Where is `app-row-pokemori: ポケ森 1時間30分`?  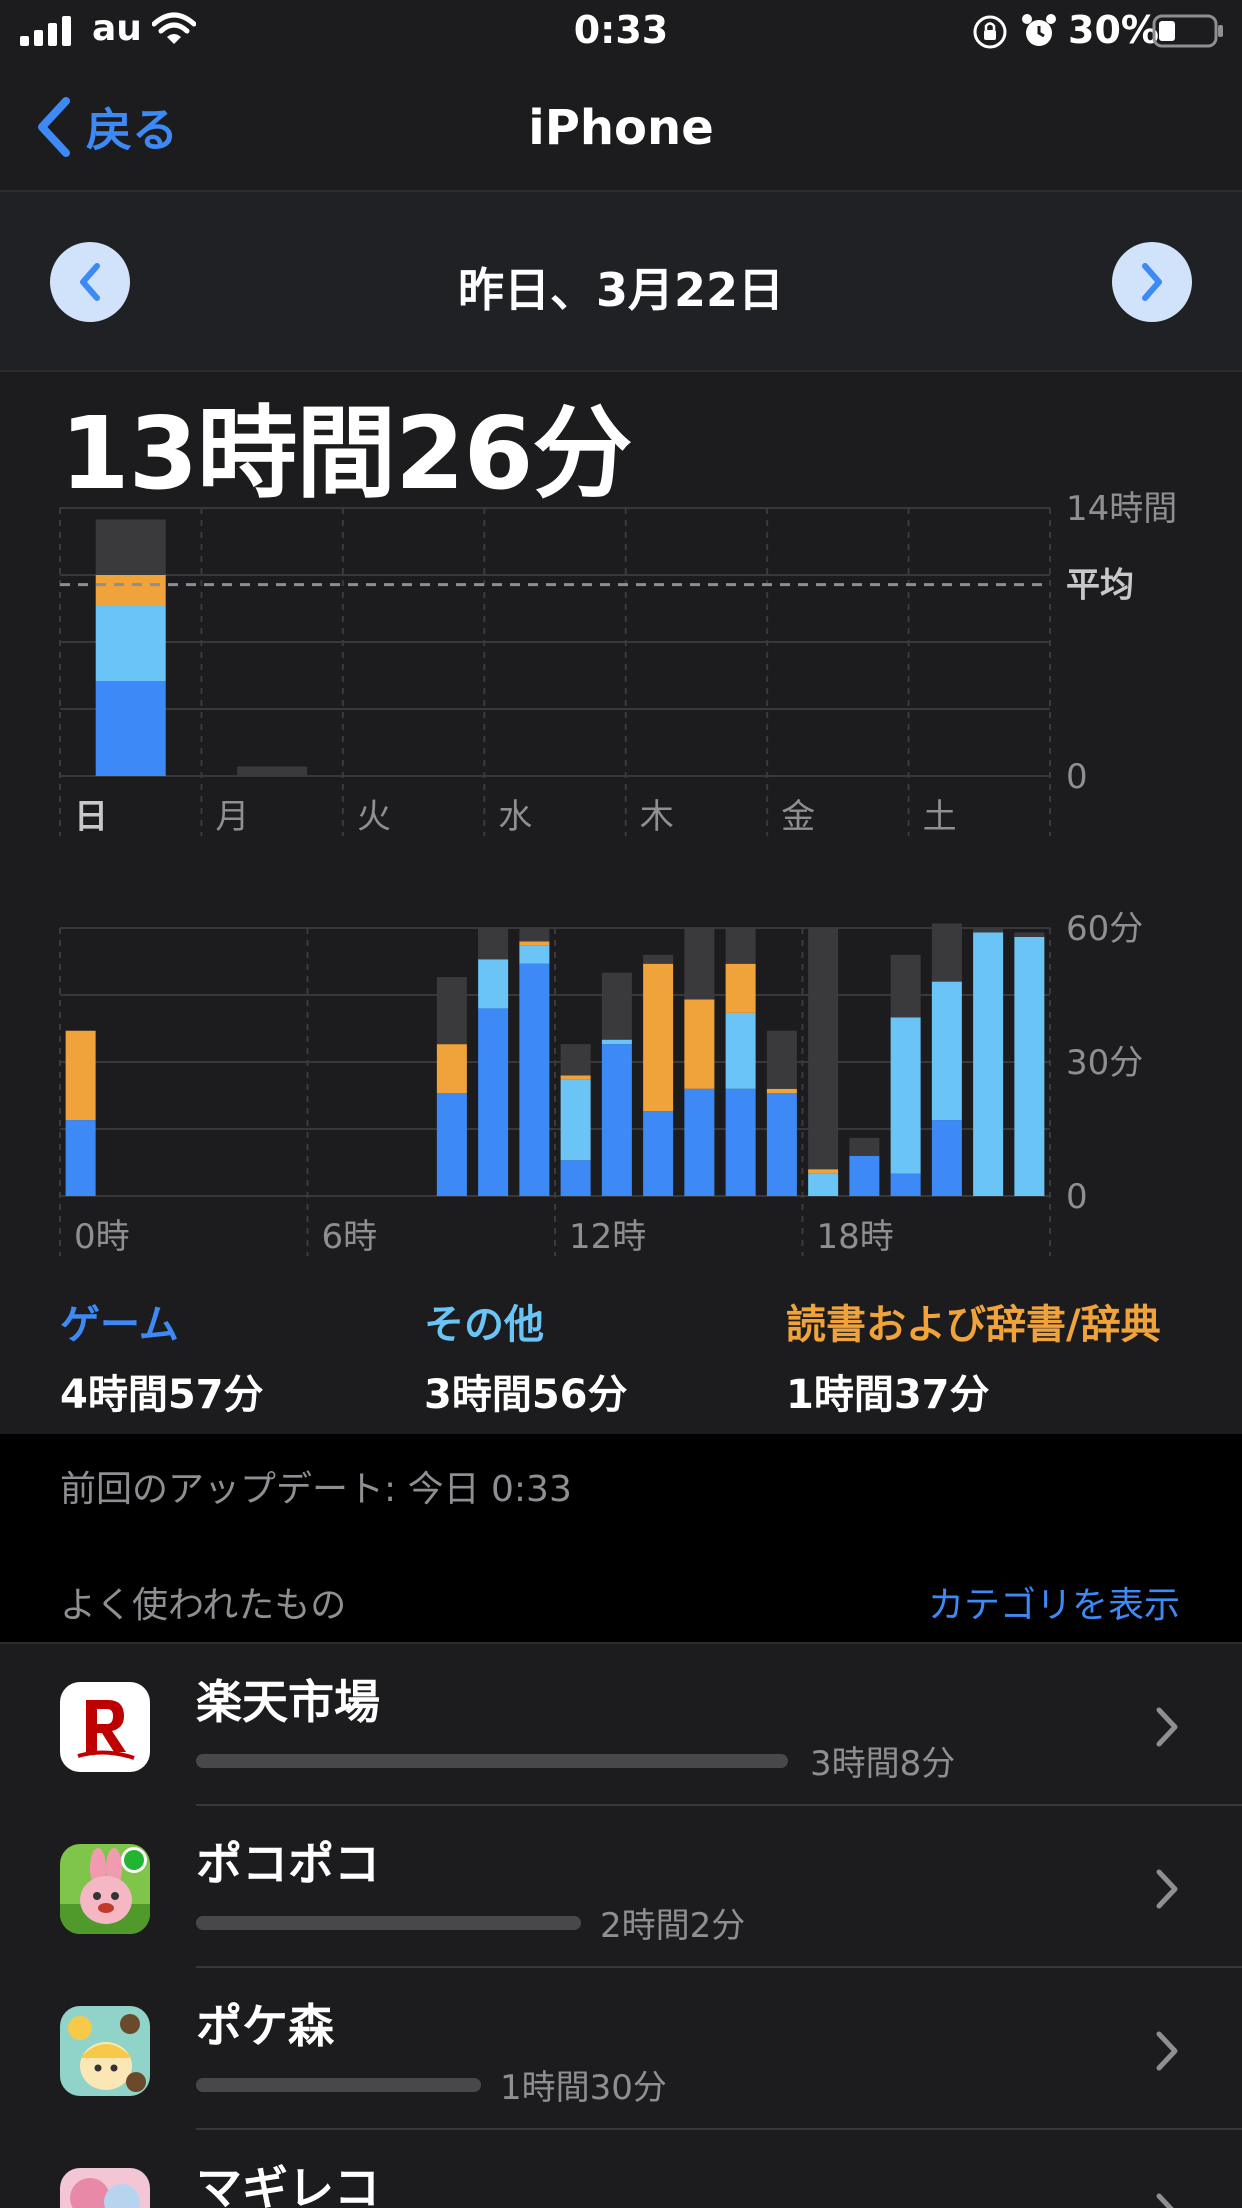 app-row-pokemori: ポケ森 1時間30分 is located at coordinates (621, 2049).